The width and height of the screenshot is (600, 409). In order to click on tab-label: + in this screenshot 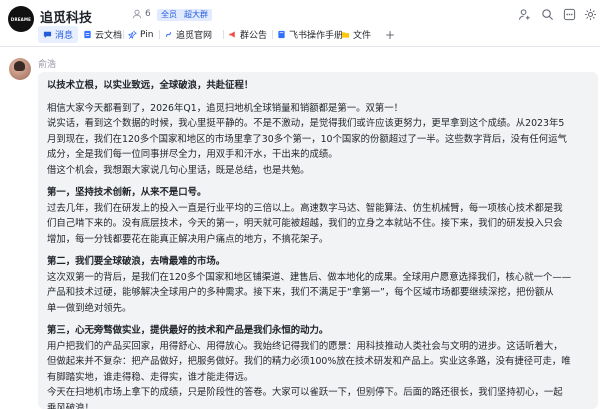, I will do `click(390, 34)`.